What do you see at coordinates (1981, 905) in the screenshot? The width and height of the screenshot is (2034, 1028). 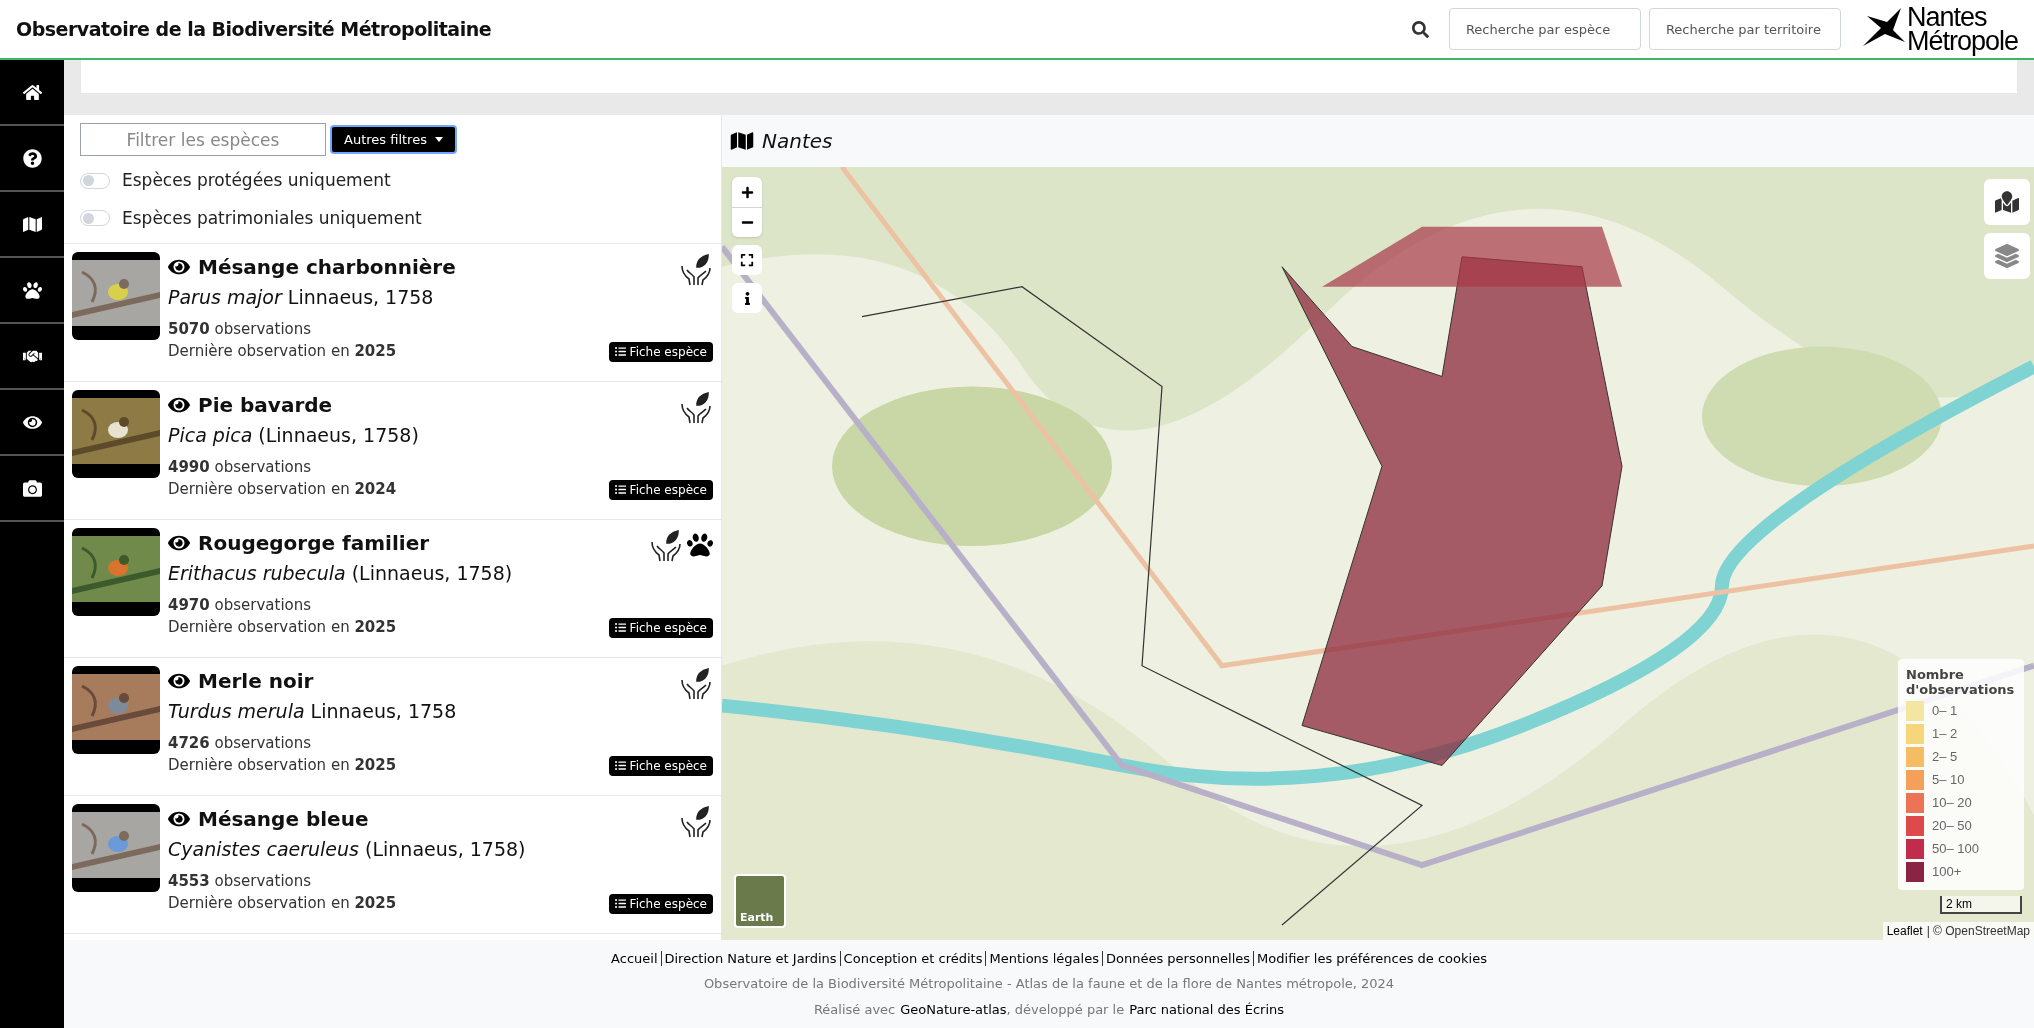 I see `scale-bar: 2 km` at bounding box center [1981, 905].